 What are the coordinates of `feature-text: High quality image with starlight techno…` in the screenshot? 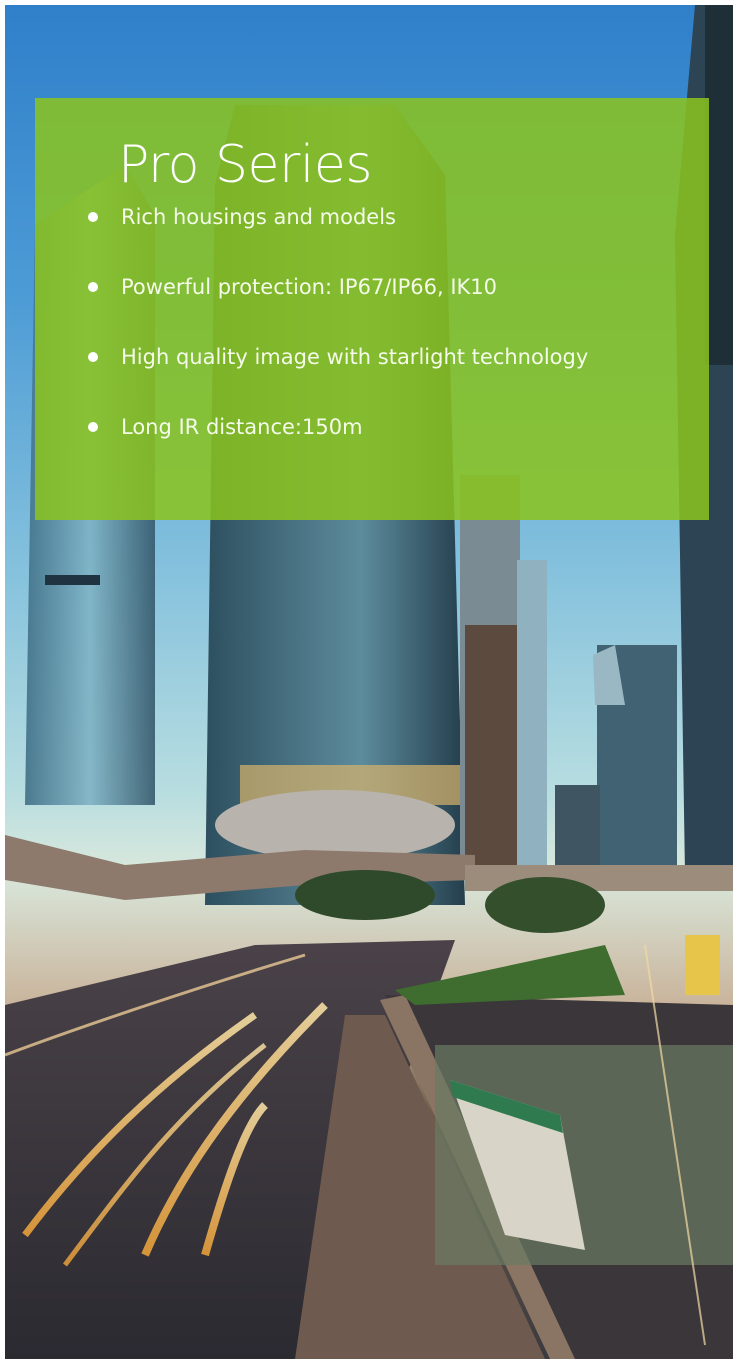 It's located at (355, 357).